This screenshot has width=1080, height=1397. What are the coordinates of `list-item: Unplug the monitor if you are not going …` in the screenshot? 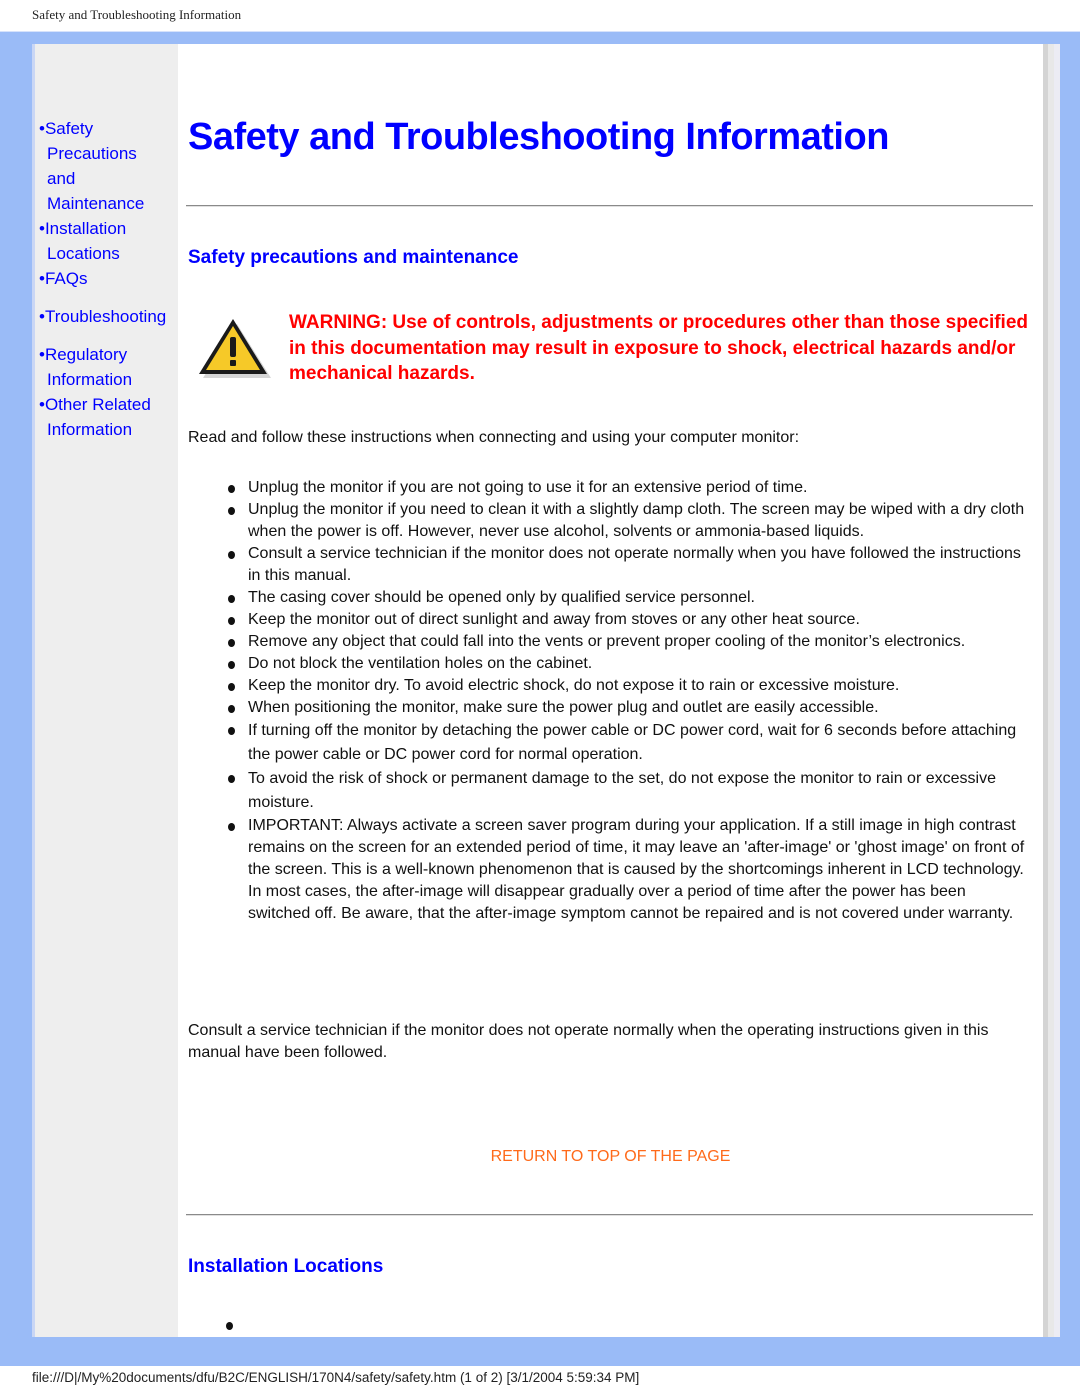 It's located at (628, 488).